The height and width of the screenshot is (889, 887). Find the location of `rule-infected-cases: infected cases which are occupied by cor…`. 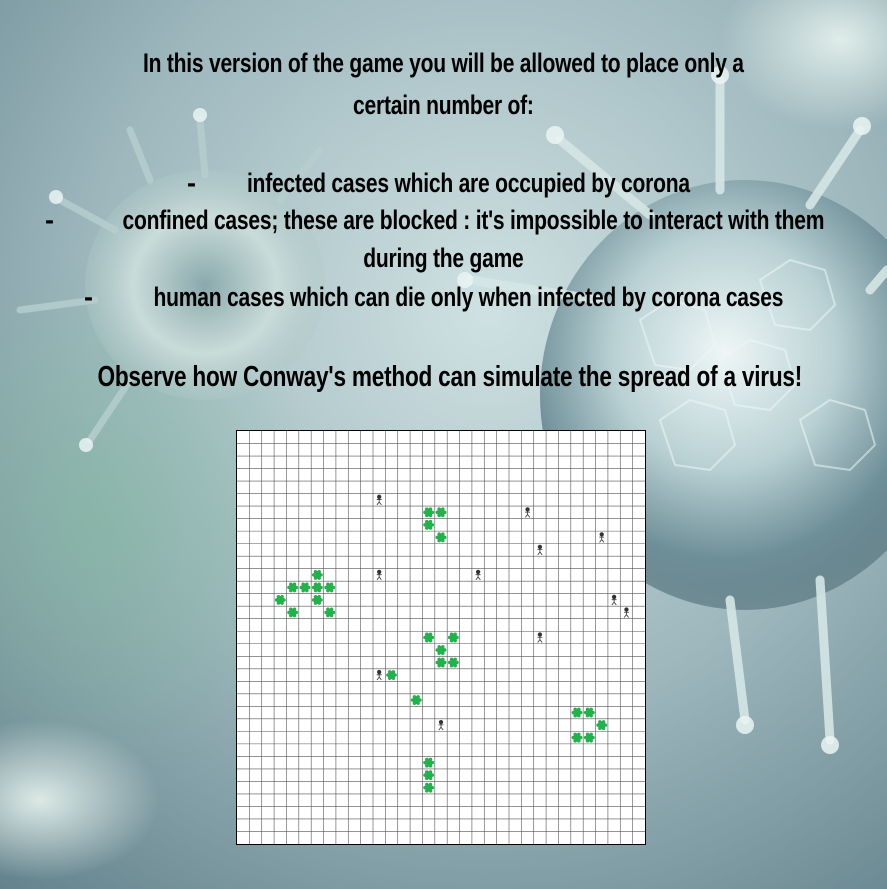

rule-infected-cases: infected cases which are occupied by cor… is located at coordinates (468, 183).